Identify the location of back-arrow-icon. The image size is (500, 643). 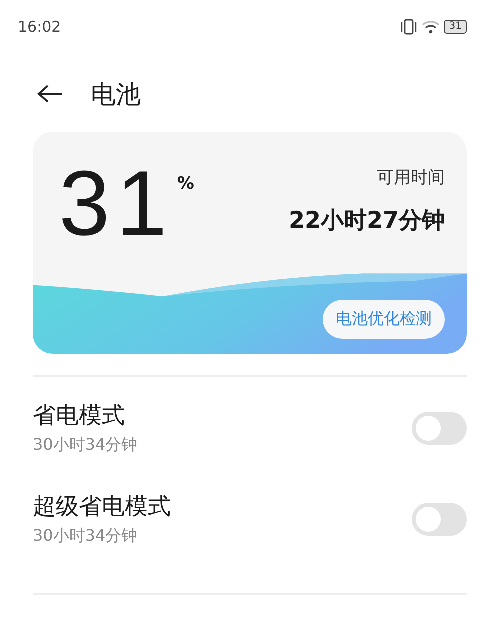
(50, 94).